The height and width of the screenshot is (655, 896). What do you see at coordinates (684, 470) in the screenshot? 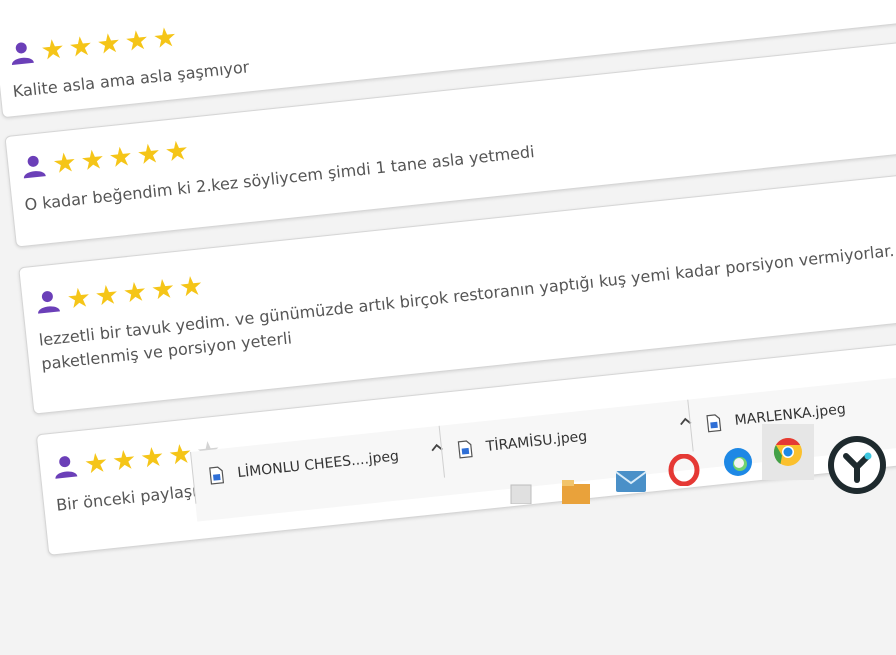
I see `opera-icon` at bounding box center [684, 470].